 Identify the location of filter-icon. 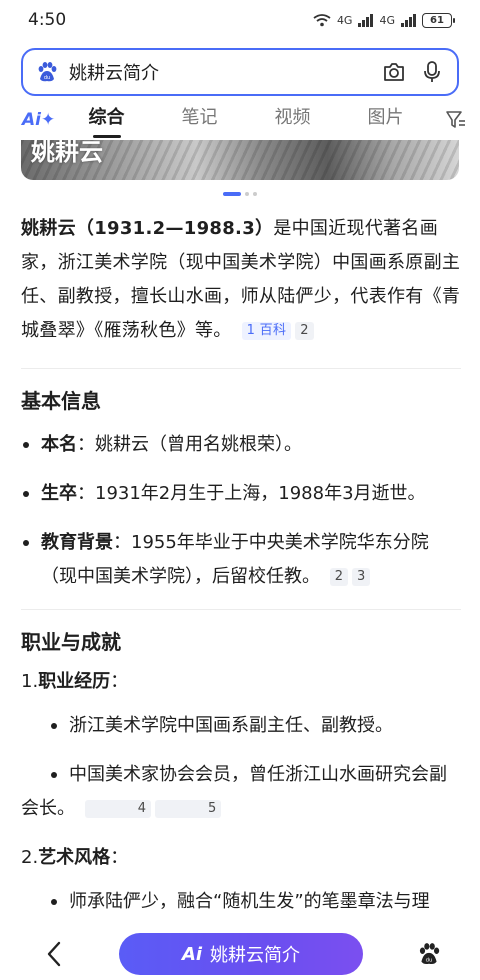
(456, 120).